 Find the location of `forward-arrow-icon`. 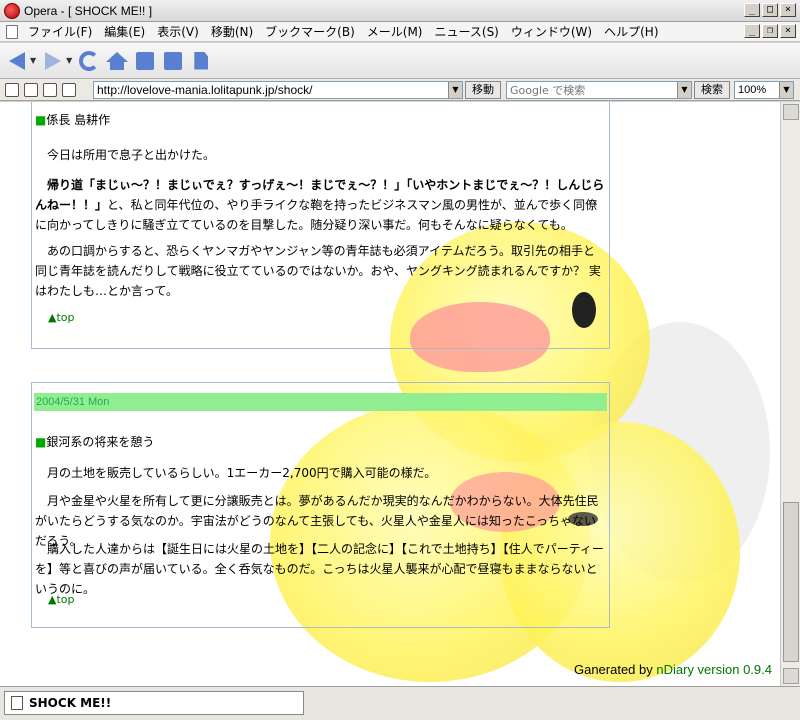

forward-arrow-icon is located at coordinates (53, 60).